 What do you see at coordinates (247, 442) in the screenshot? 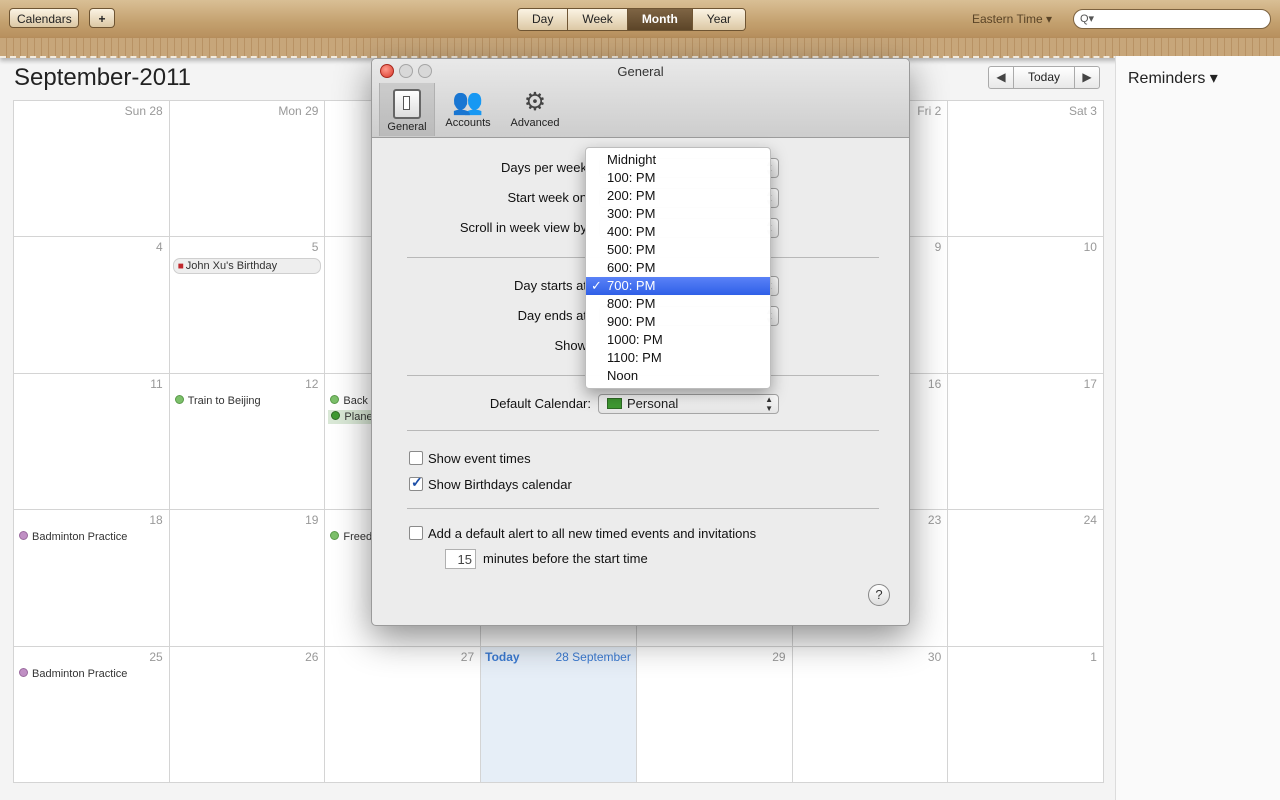
I see `day-cell: 12 Train to Beijing` at bounding box center [247, 442].